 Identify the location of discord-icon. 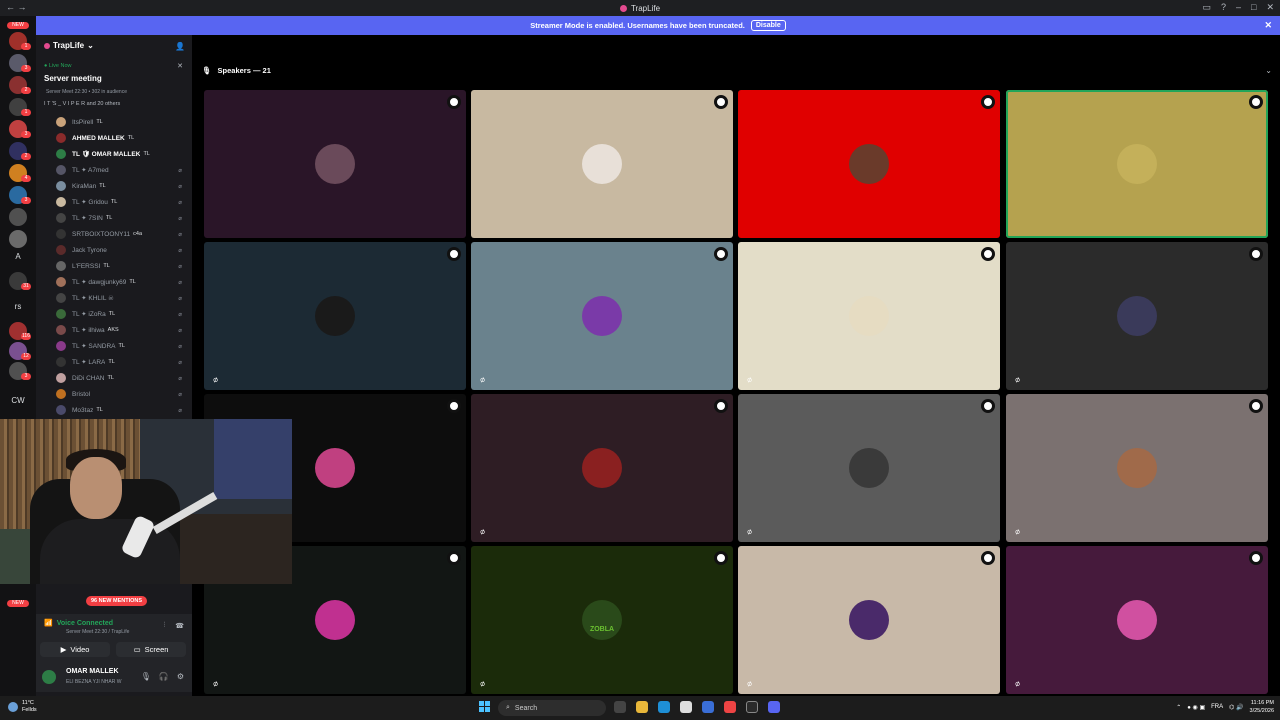
(774, 707).